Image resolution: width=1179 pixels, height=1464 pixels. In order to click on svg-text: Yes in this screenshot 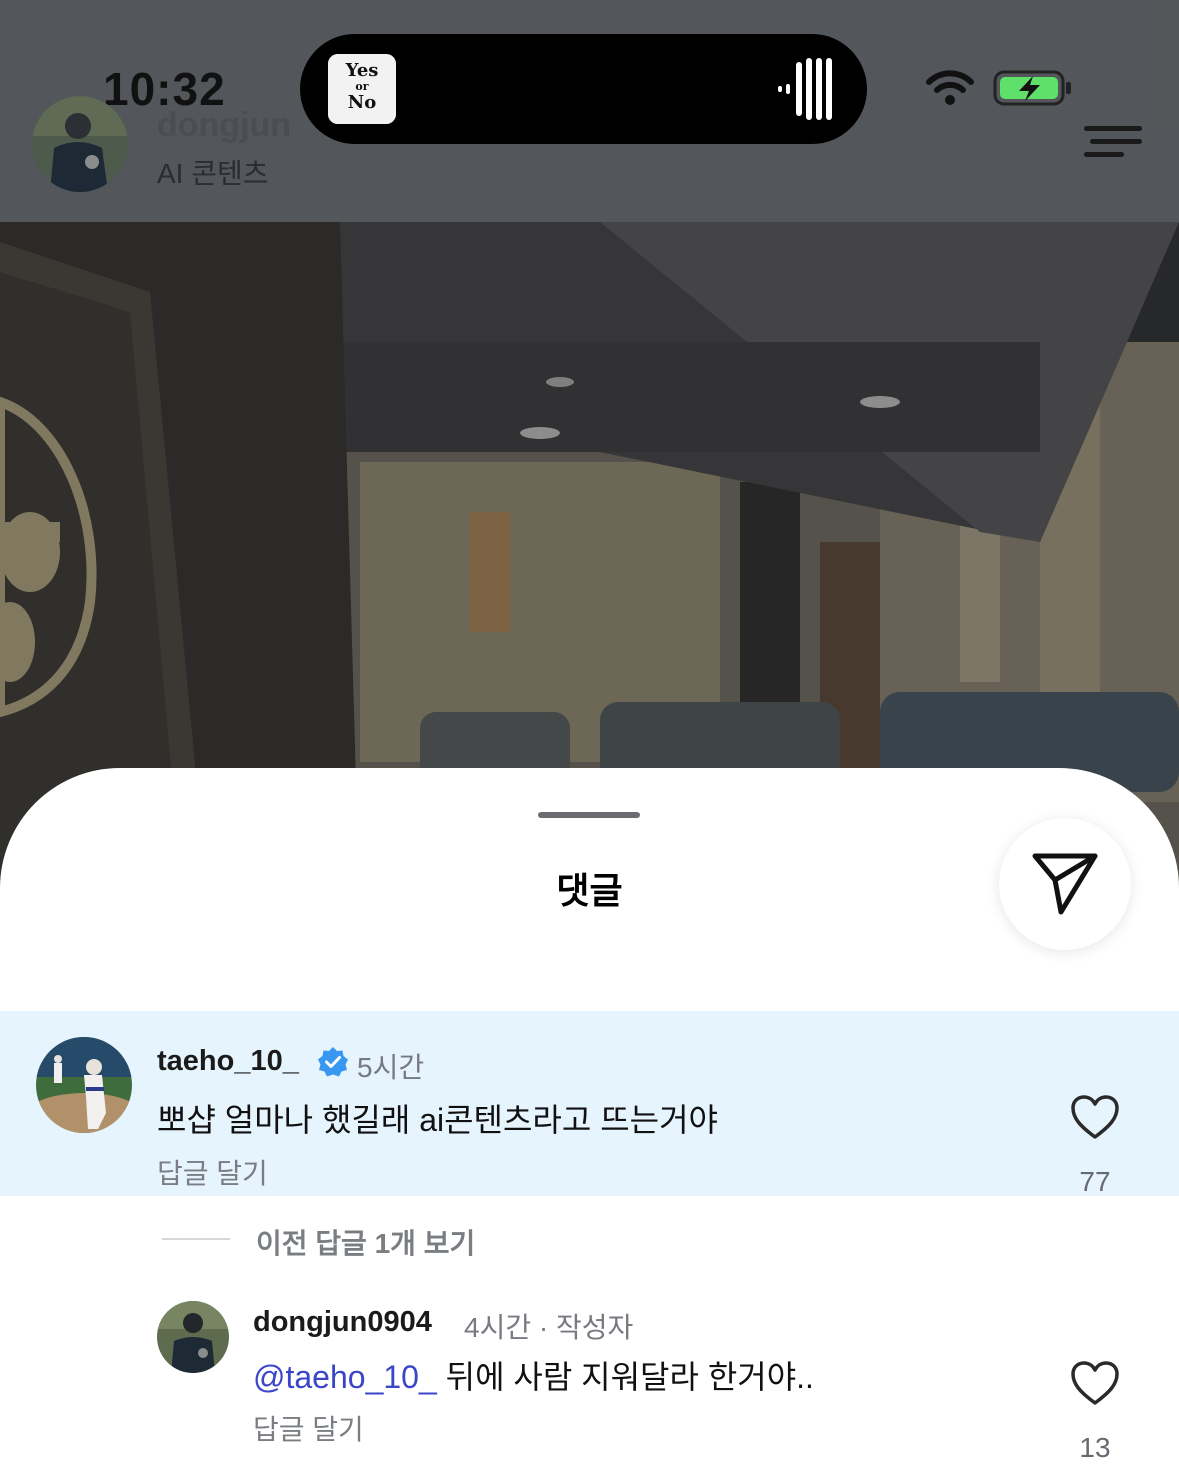, I will do `click(362, 70)`.